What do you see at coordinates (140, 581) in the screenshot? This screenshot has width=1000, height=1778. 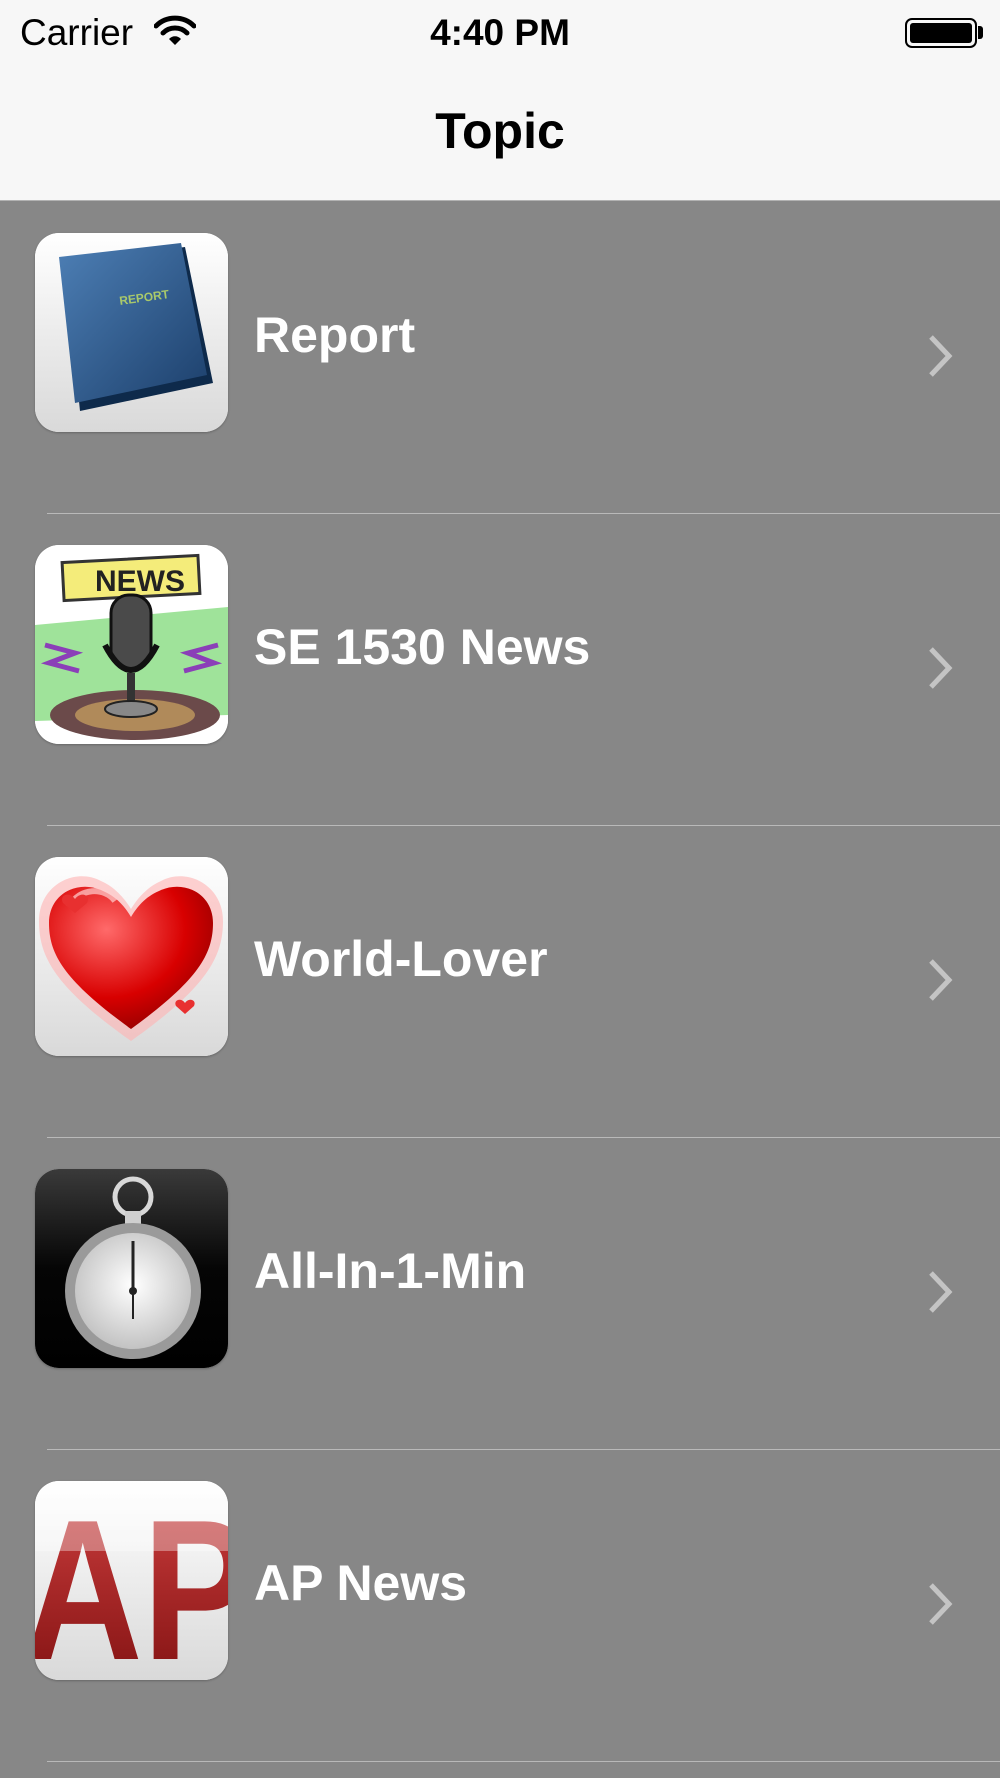 I see `news-icon-text: NEWS` at bounding box center [140, 581].